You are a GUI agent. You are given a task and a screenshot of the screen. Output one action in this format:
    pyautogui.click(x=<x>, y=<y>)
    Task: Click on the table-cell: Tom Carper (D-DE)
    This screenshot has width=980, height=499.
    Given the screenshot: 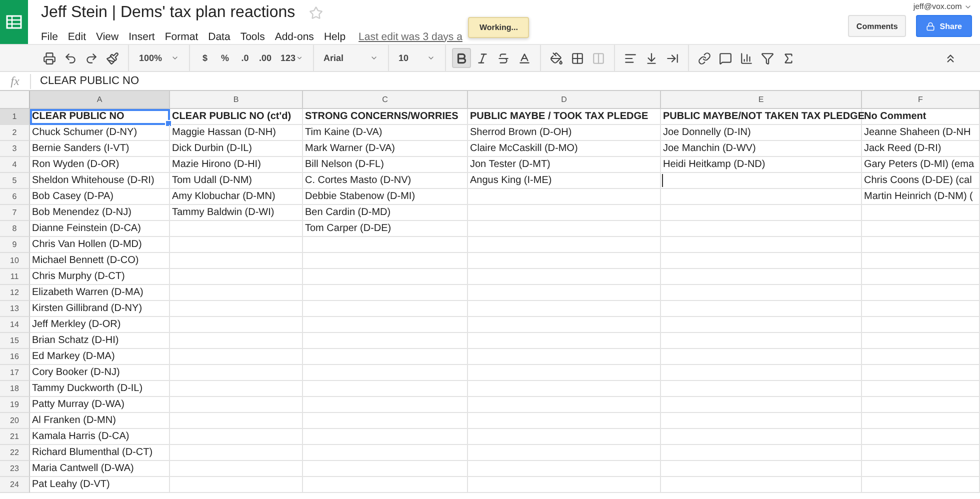 What is the action you would take?
    pyautogui.click(x=385, y=229)
    